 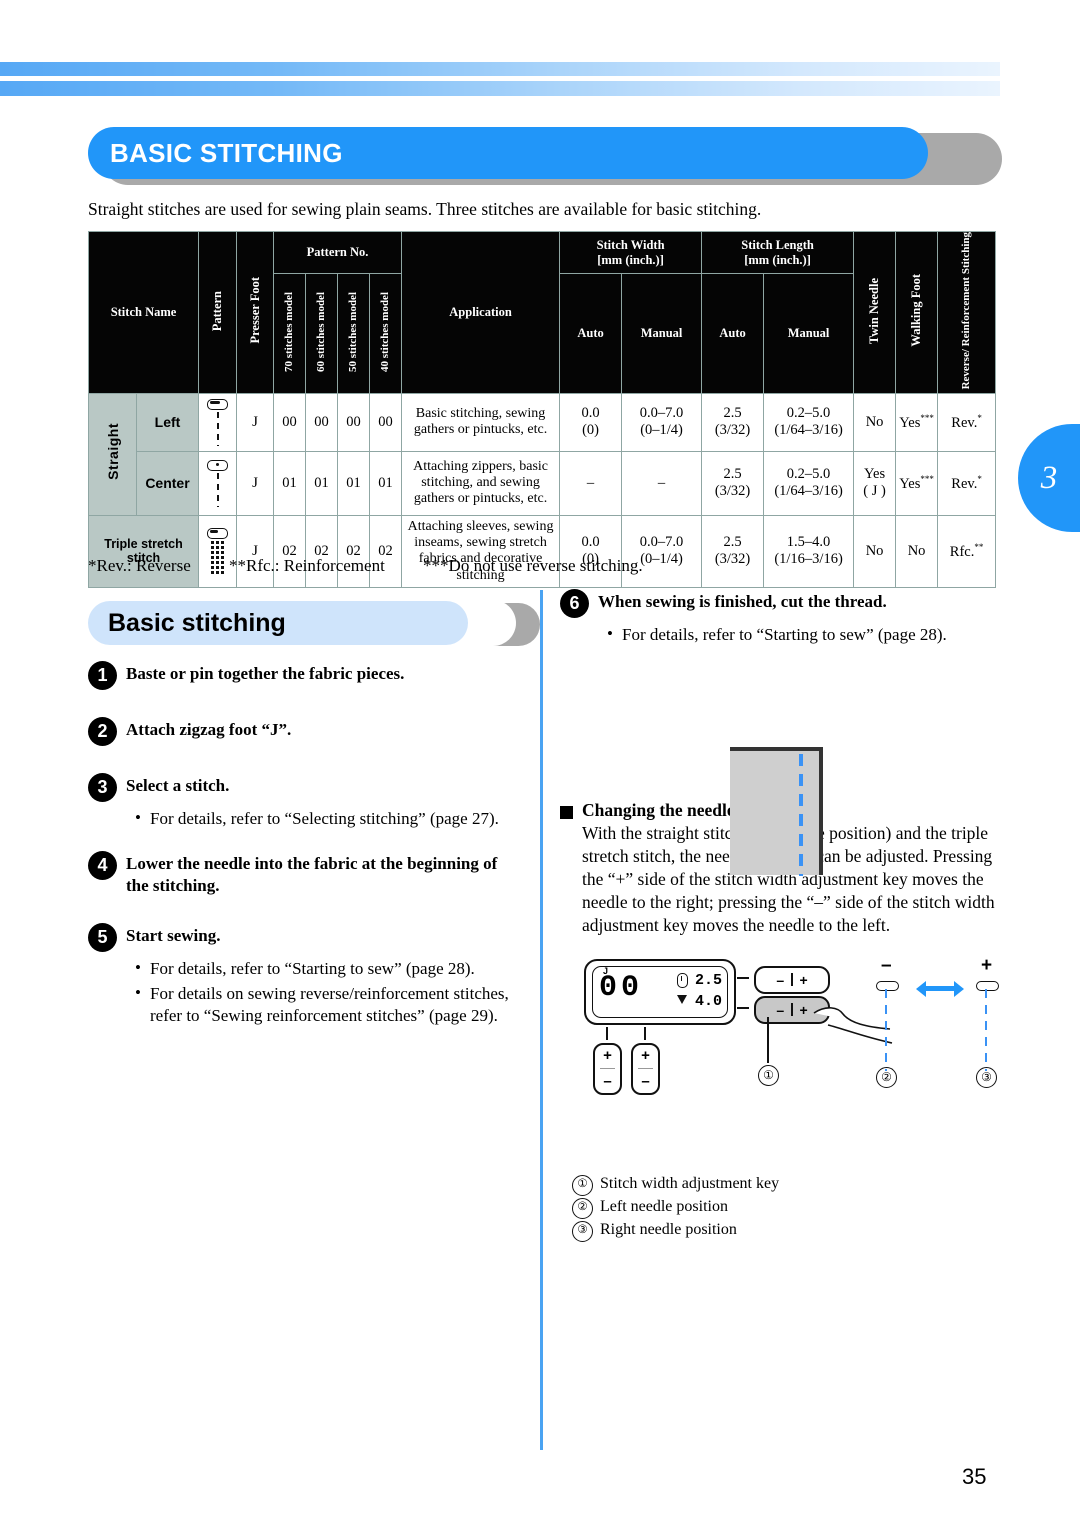 What do you see at coordinates (786, 1230) in the screenshot?
I see `legend-item: ③ Right needle position` at bounding box center [786, 1230].